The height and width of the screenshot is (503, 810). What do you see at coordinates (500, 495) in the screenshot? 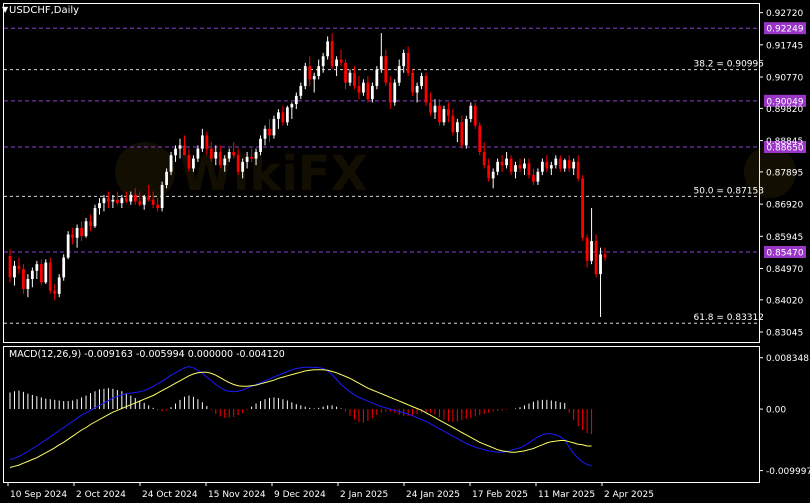
I see `time-tick-label: 17 Feb 2025` at bounding box center [500, 495].